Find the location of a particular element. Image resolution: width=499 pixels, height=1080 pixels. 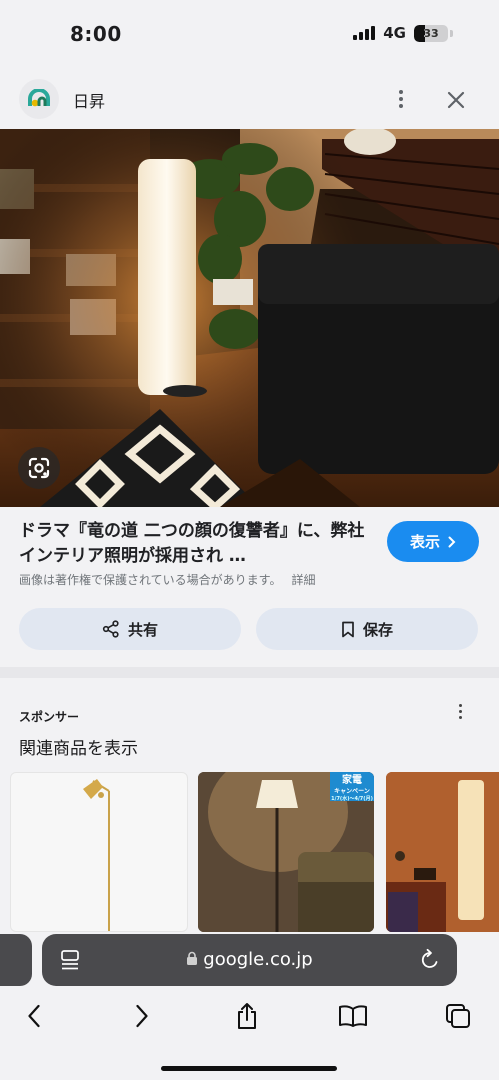

copyright-notice: 画像は著作権で保護されている場合があります。 詳細 is located at coordinates (167, 579).